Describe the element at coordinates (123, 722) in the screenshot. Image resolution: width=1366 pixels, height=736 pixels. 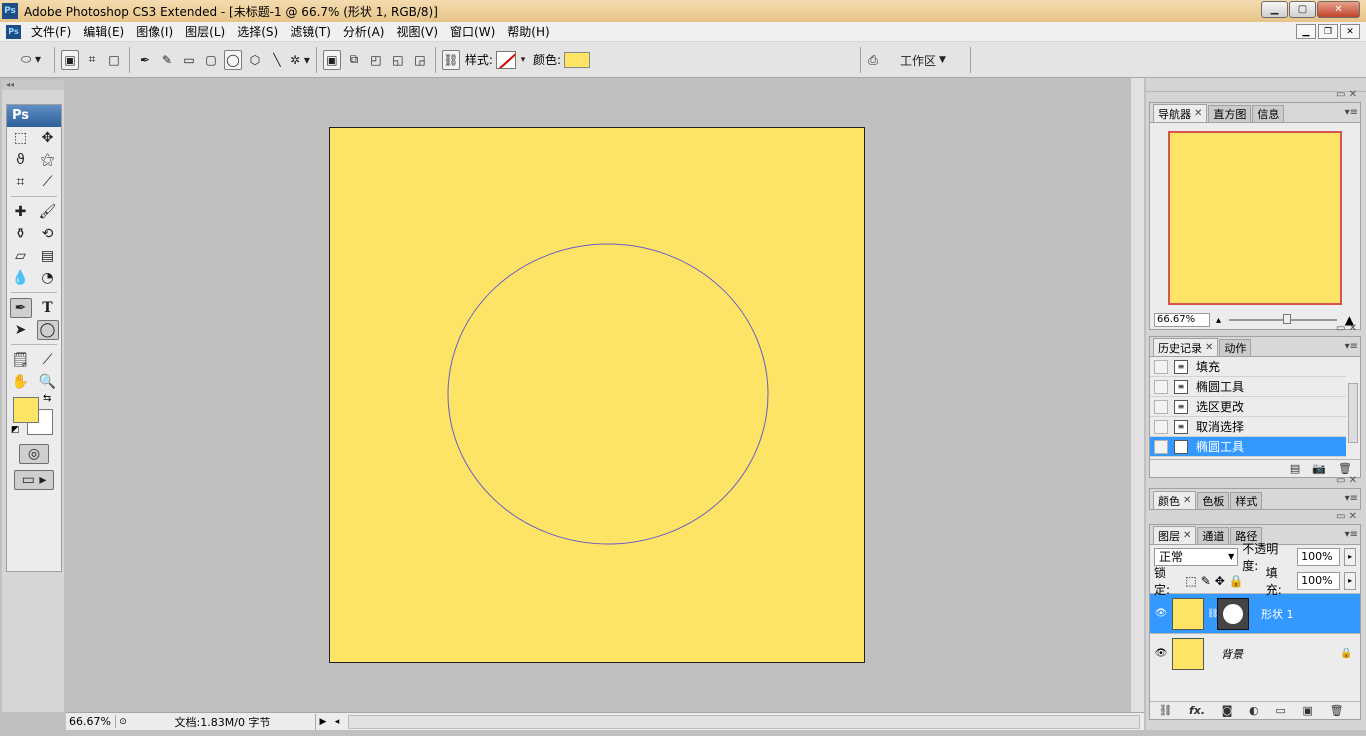
I see `status-options-icon: ⊙` at that location.